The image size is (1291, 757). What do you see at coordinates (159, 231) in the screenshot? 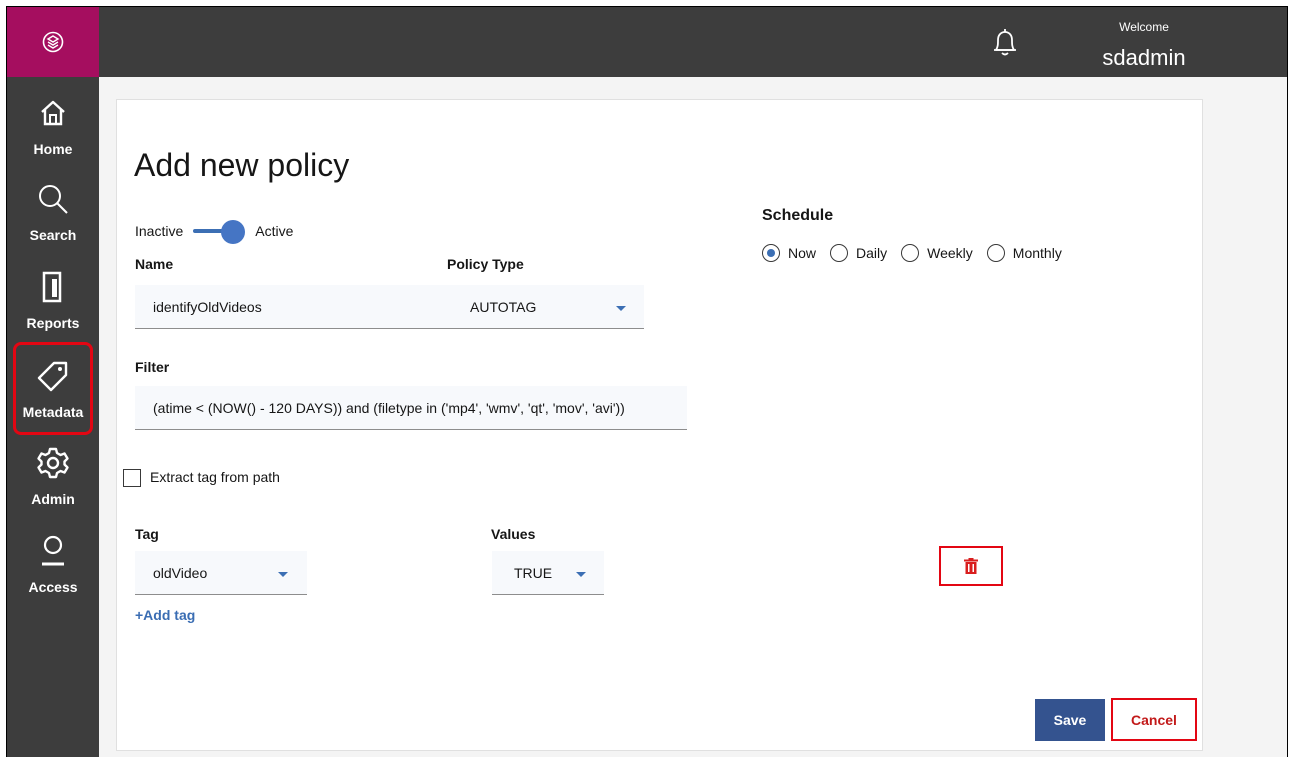
I see `toggle-off-label: Inactive` at bounding box center [159, 231].